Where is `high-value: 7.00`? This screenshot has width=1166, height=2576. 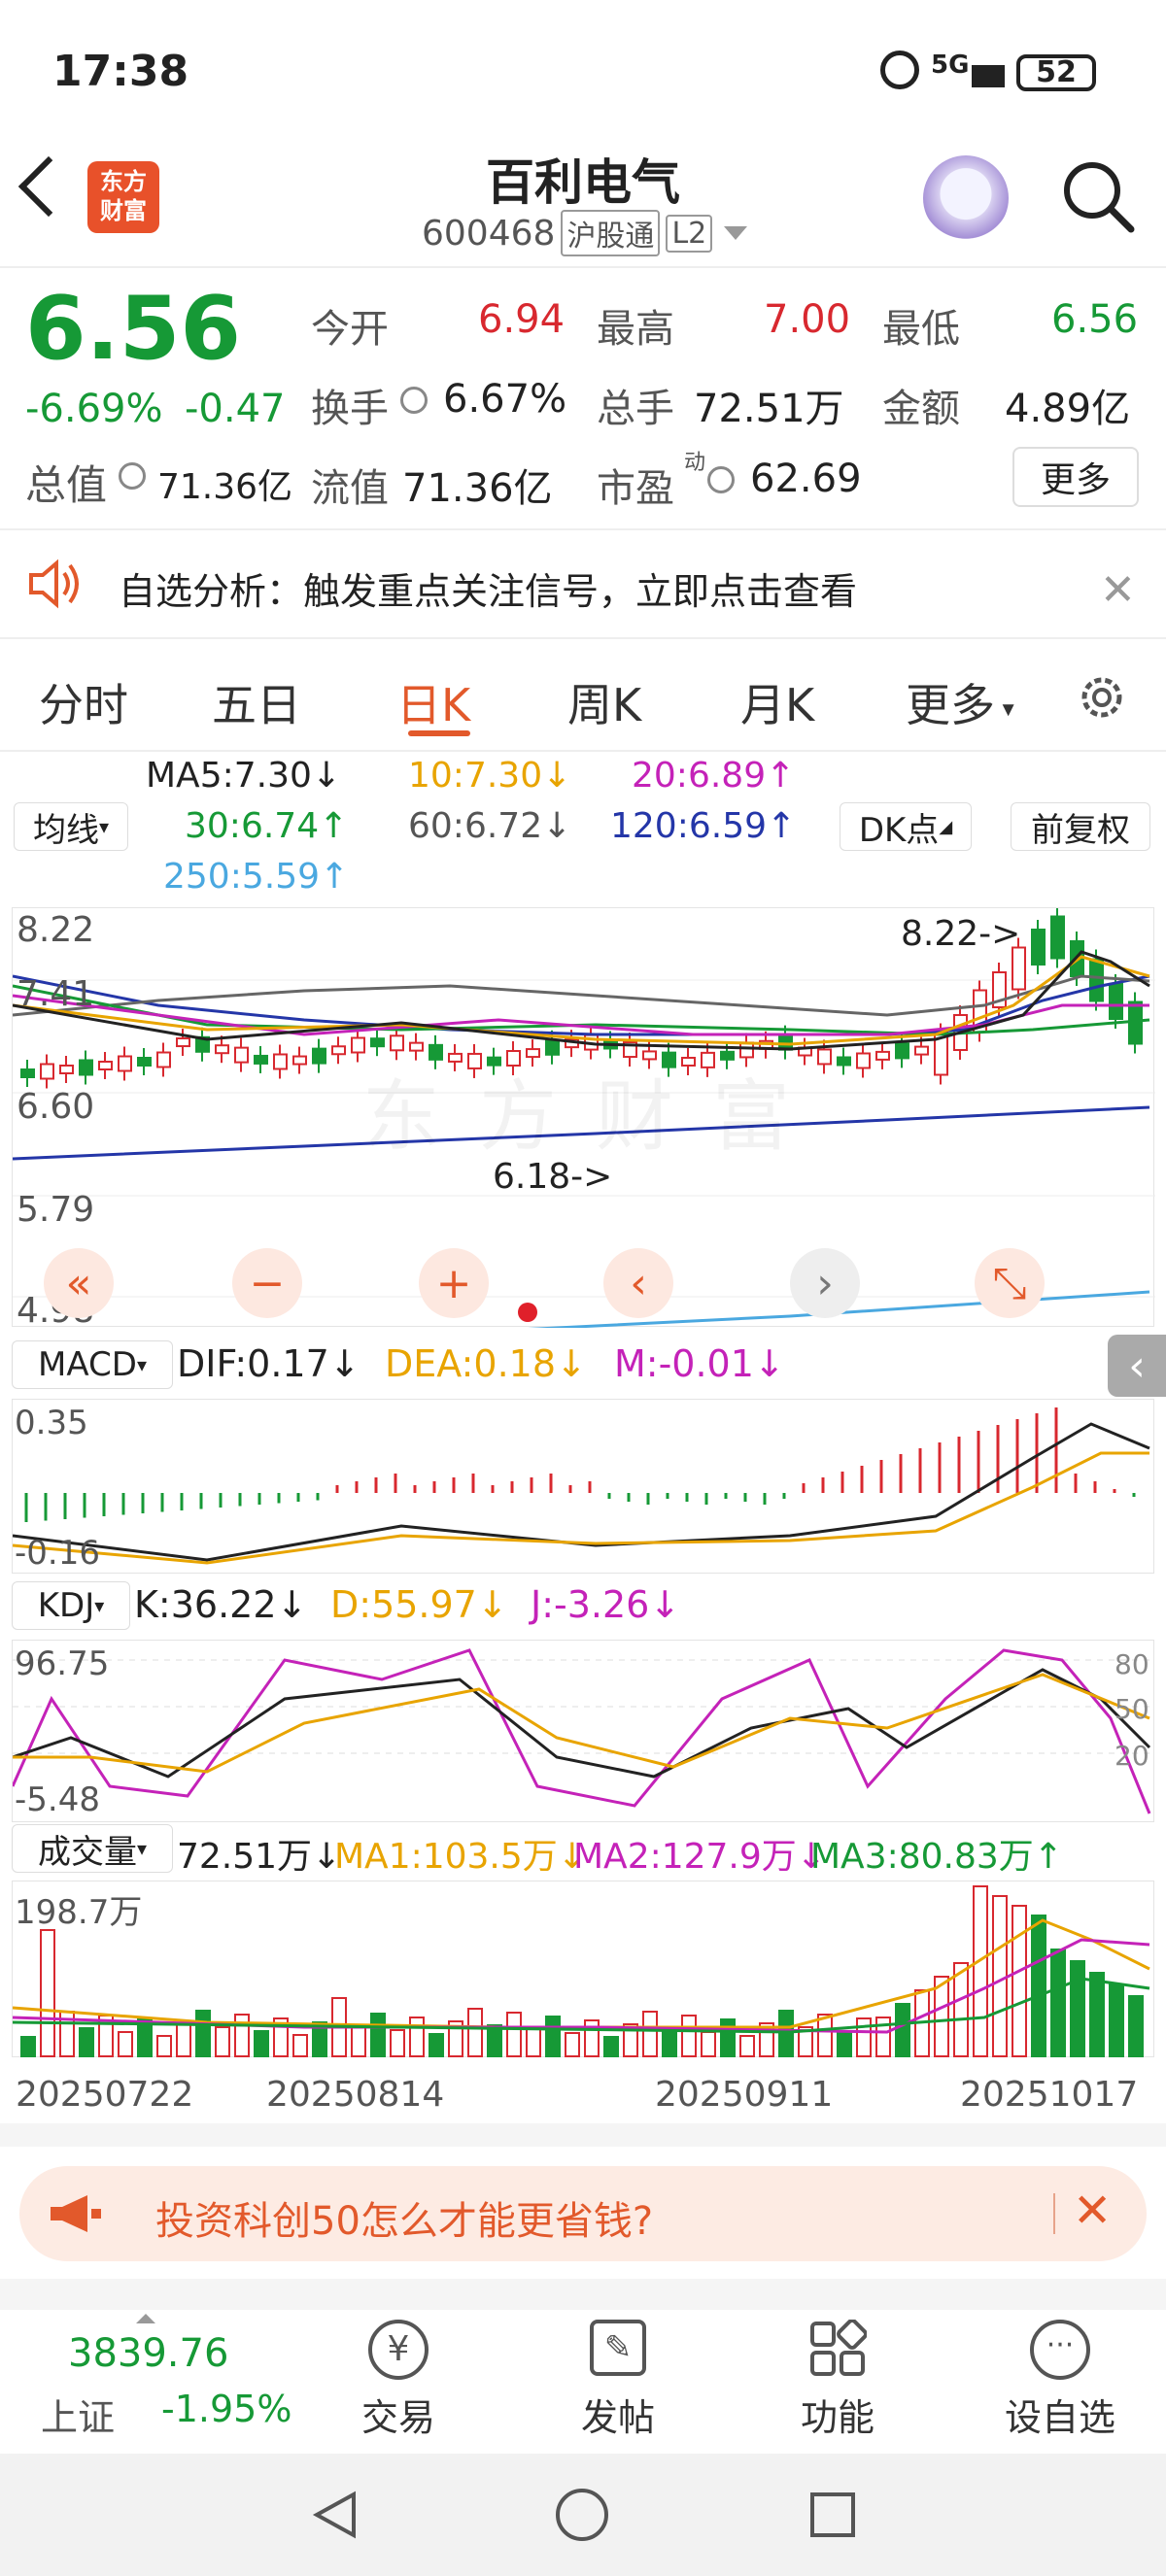 high-value: 7.00 is located at coordinates (807, 319).